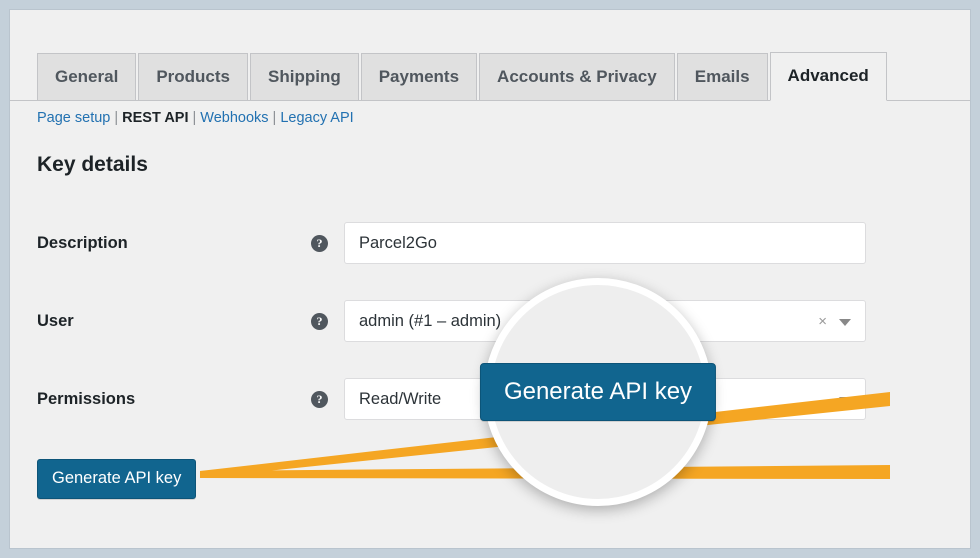 Image resolution: width=980 pixels, height=558 pixels. Describe the element at coordinates (577, 76) in the screenshot. I see `tab-accounts-privacy: Accounts & Privacy` at that location.